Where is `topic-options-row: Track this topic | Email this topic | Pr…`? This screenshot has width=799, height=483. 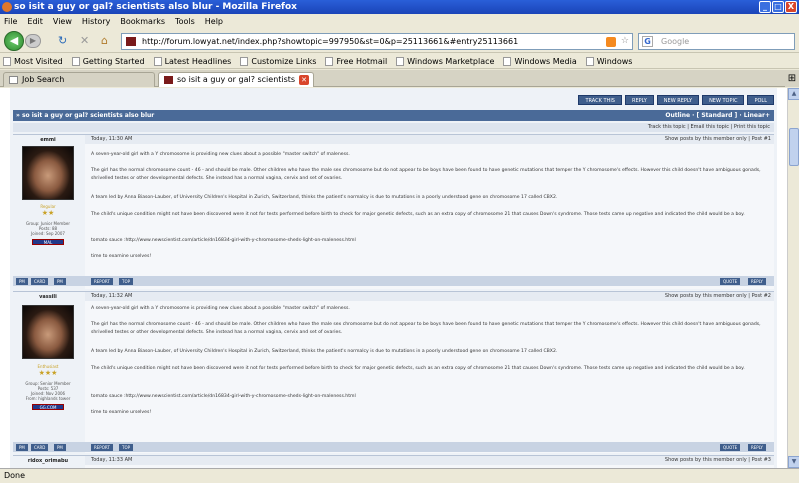
topic-options-row: Track this topic | Email this topic | Pr… is located at coordinates (393, 127).